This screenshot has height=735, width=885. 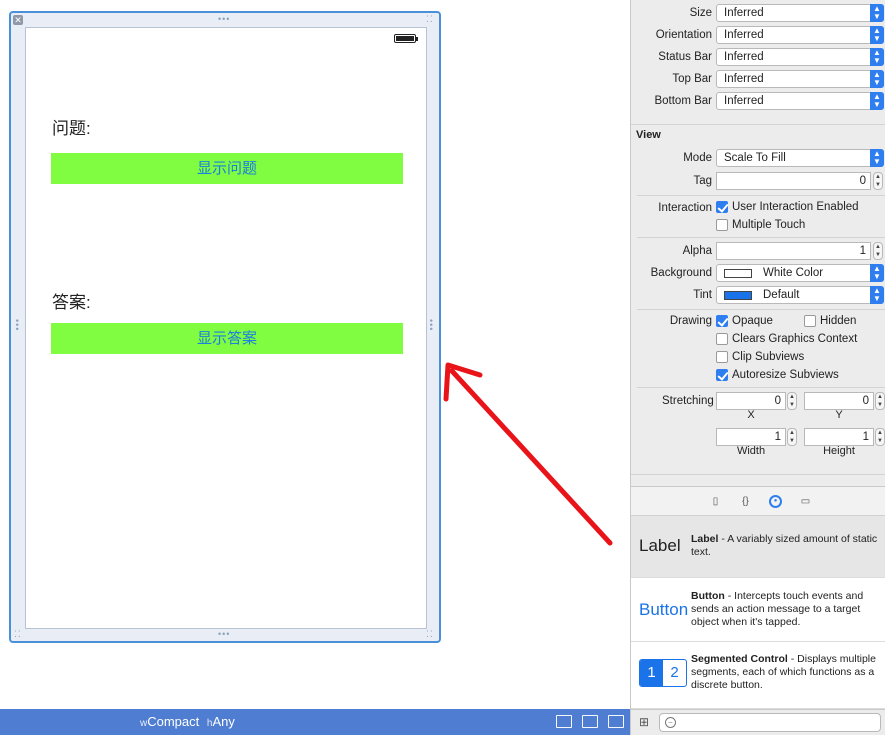 I want to click on stretch-width-field: 1, so click(x=751, y=437).